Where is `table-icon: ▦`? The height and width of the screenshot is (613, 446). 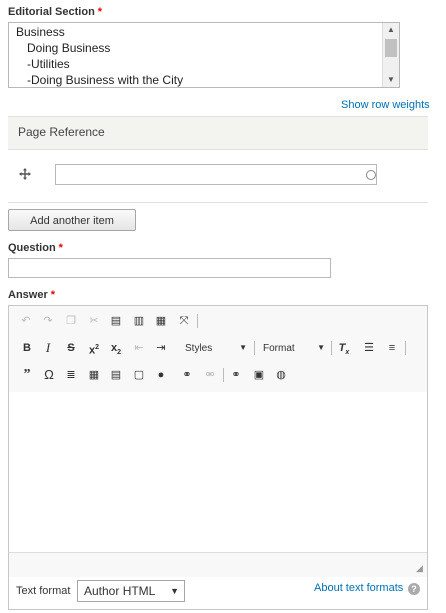
table-icon: ▦ is located at coordinates (94, 375).